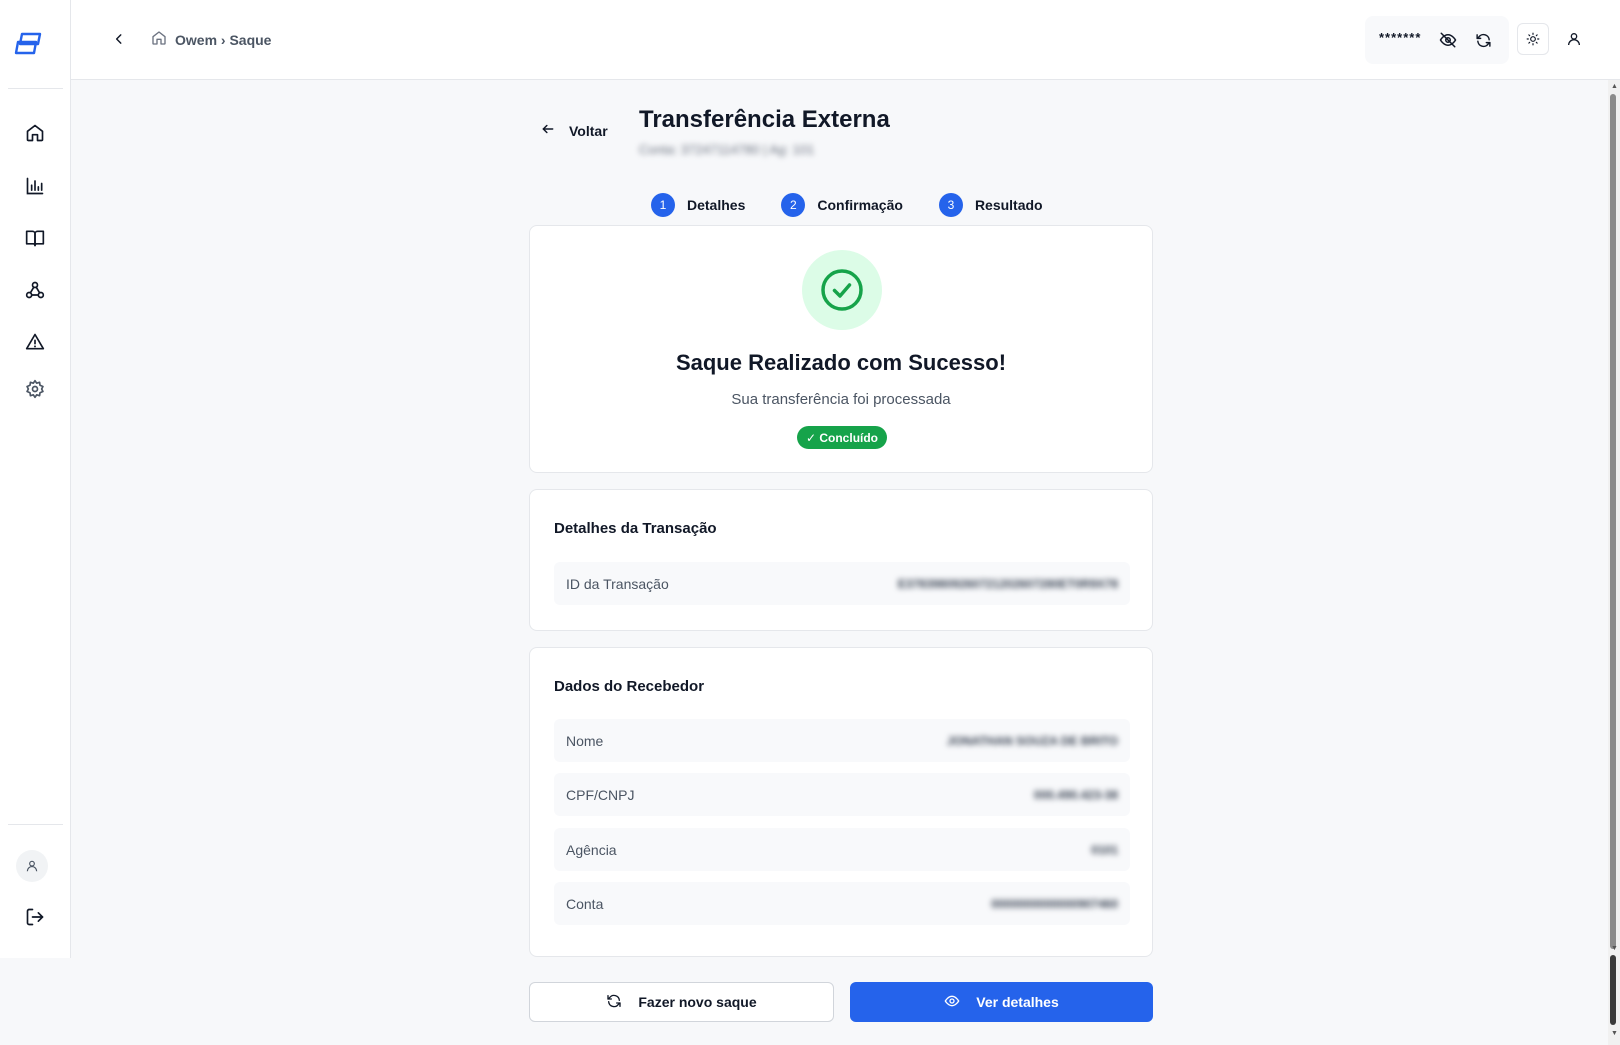  What do you see at coordinates (841, 399) in the screenshot?
I see `success-subtitle: Sua transferência foi processada` at bounding box center [841, 399].